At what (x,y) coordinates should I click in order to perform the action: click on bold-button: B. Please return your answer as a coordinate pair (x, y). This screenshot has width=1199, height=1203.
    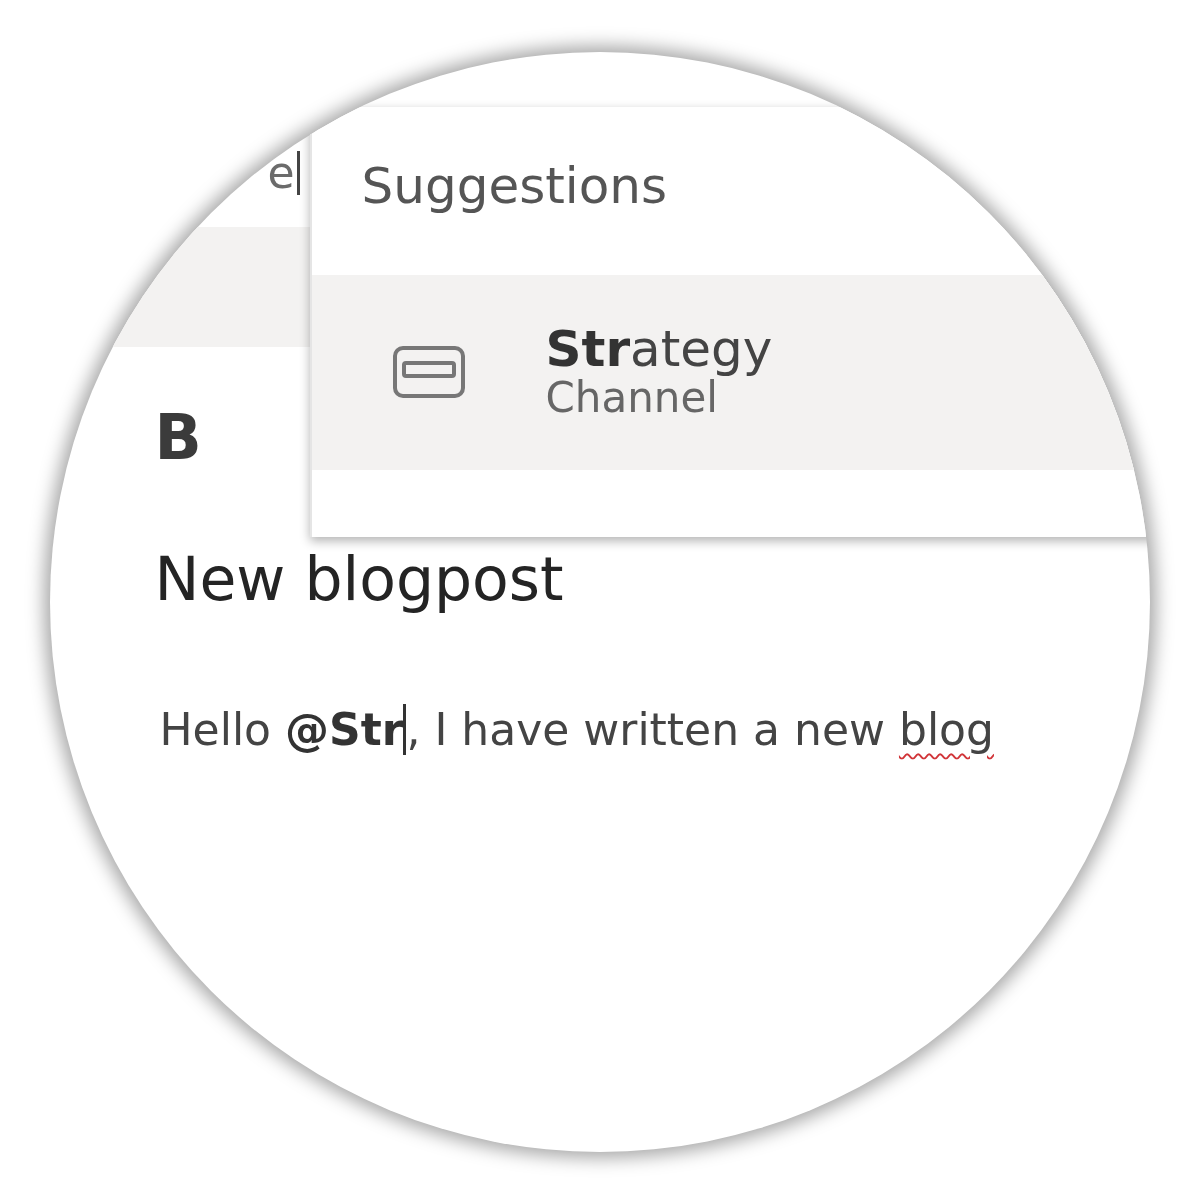
    Looking at the image, I should click on (178, 437).